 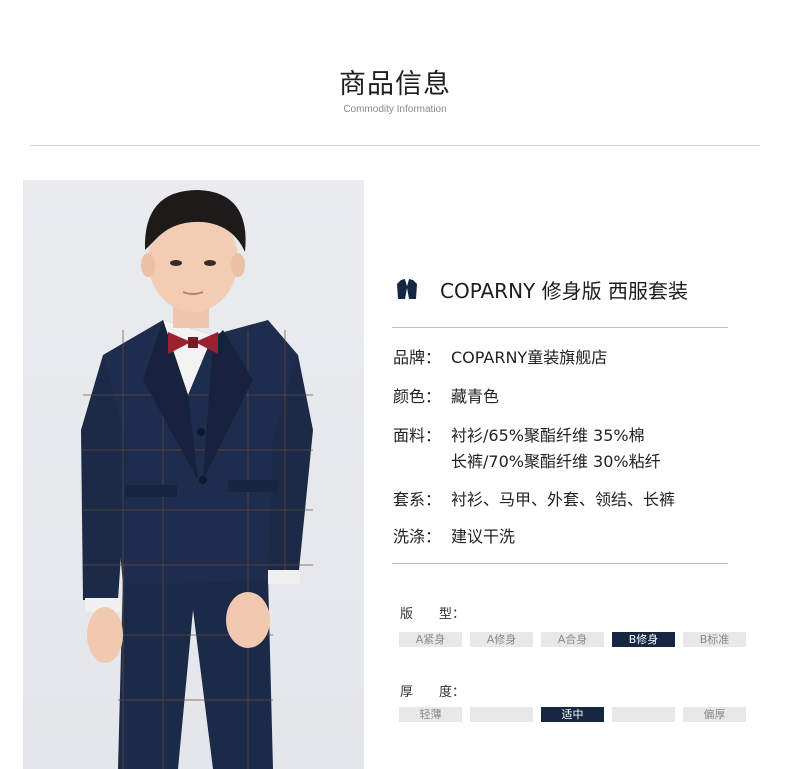 What do you see at coordinates (417, 435) in the screenshot?
I see `spec-label: 面料：` at bounding box center [417, 435].